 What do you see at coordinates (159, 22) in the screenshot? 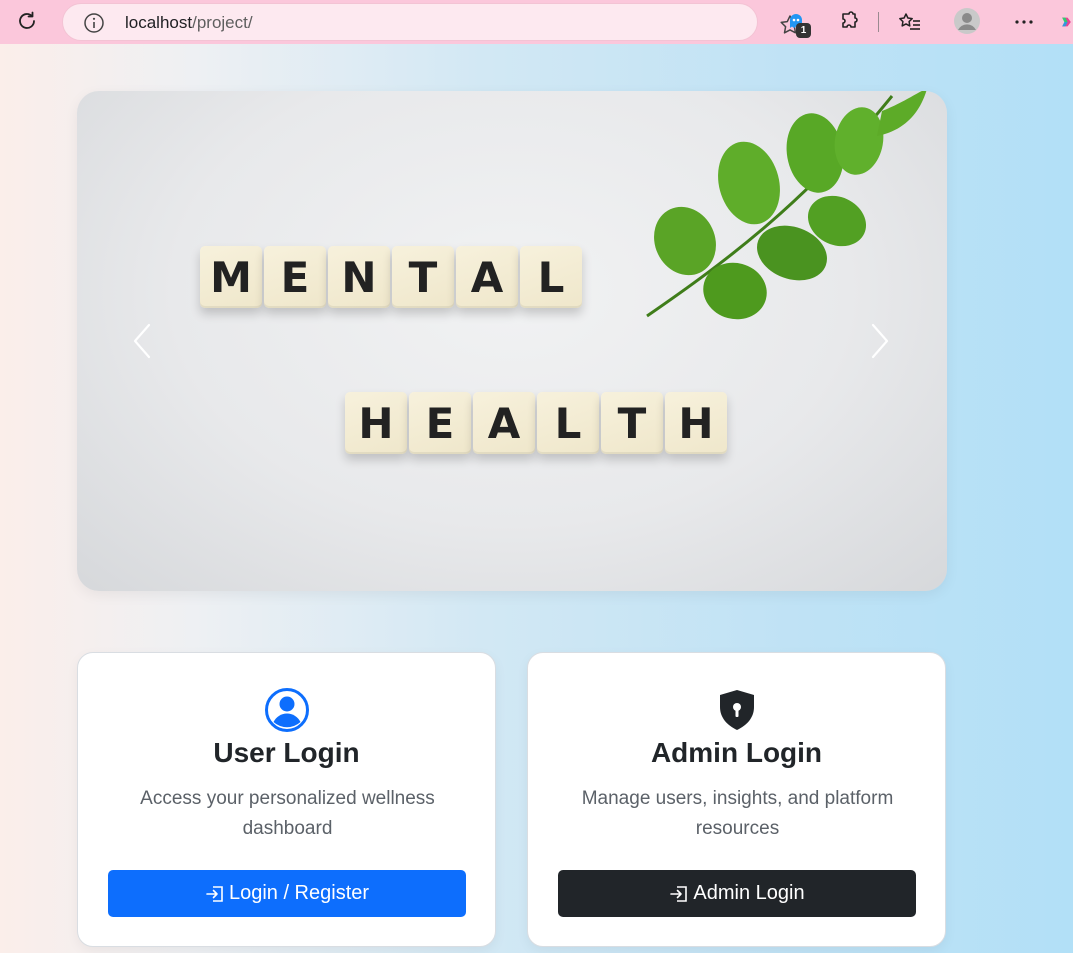
I see `url-host: localhost` at bounding box center [159, 22].